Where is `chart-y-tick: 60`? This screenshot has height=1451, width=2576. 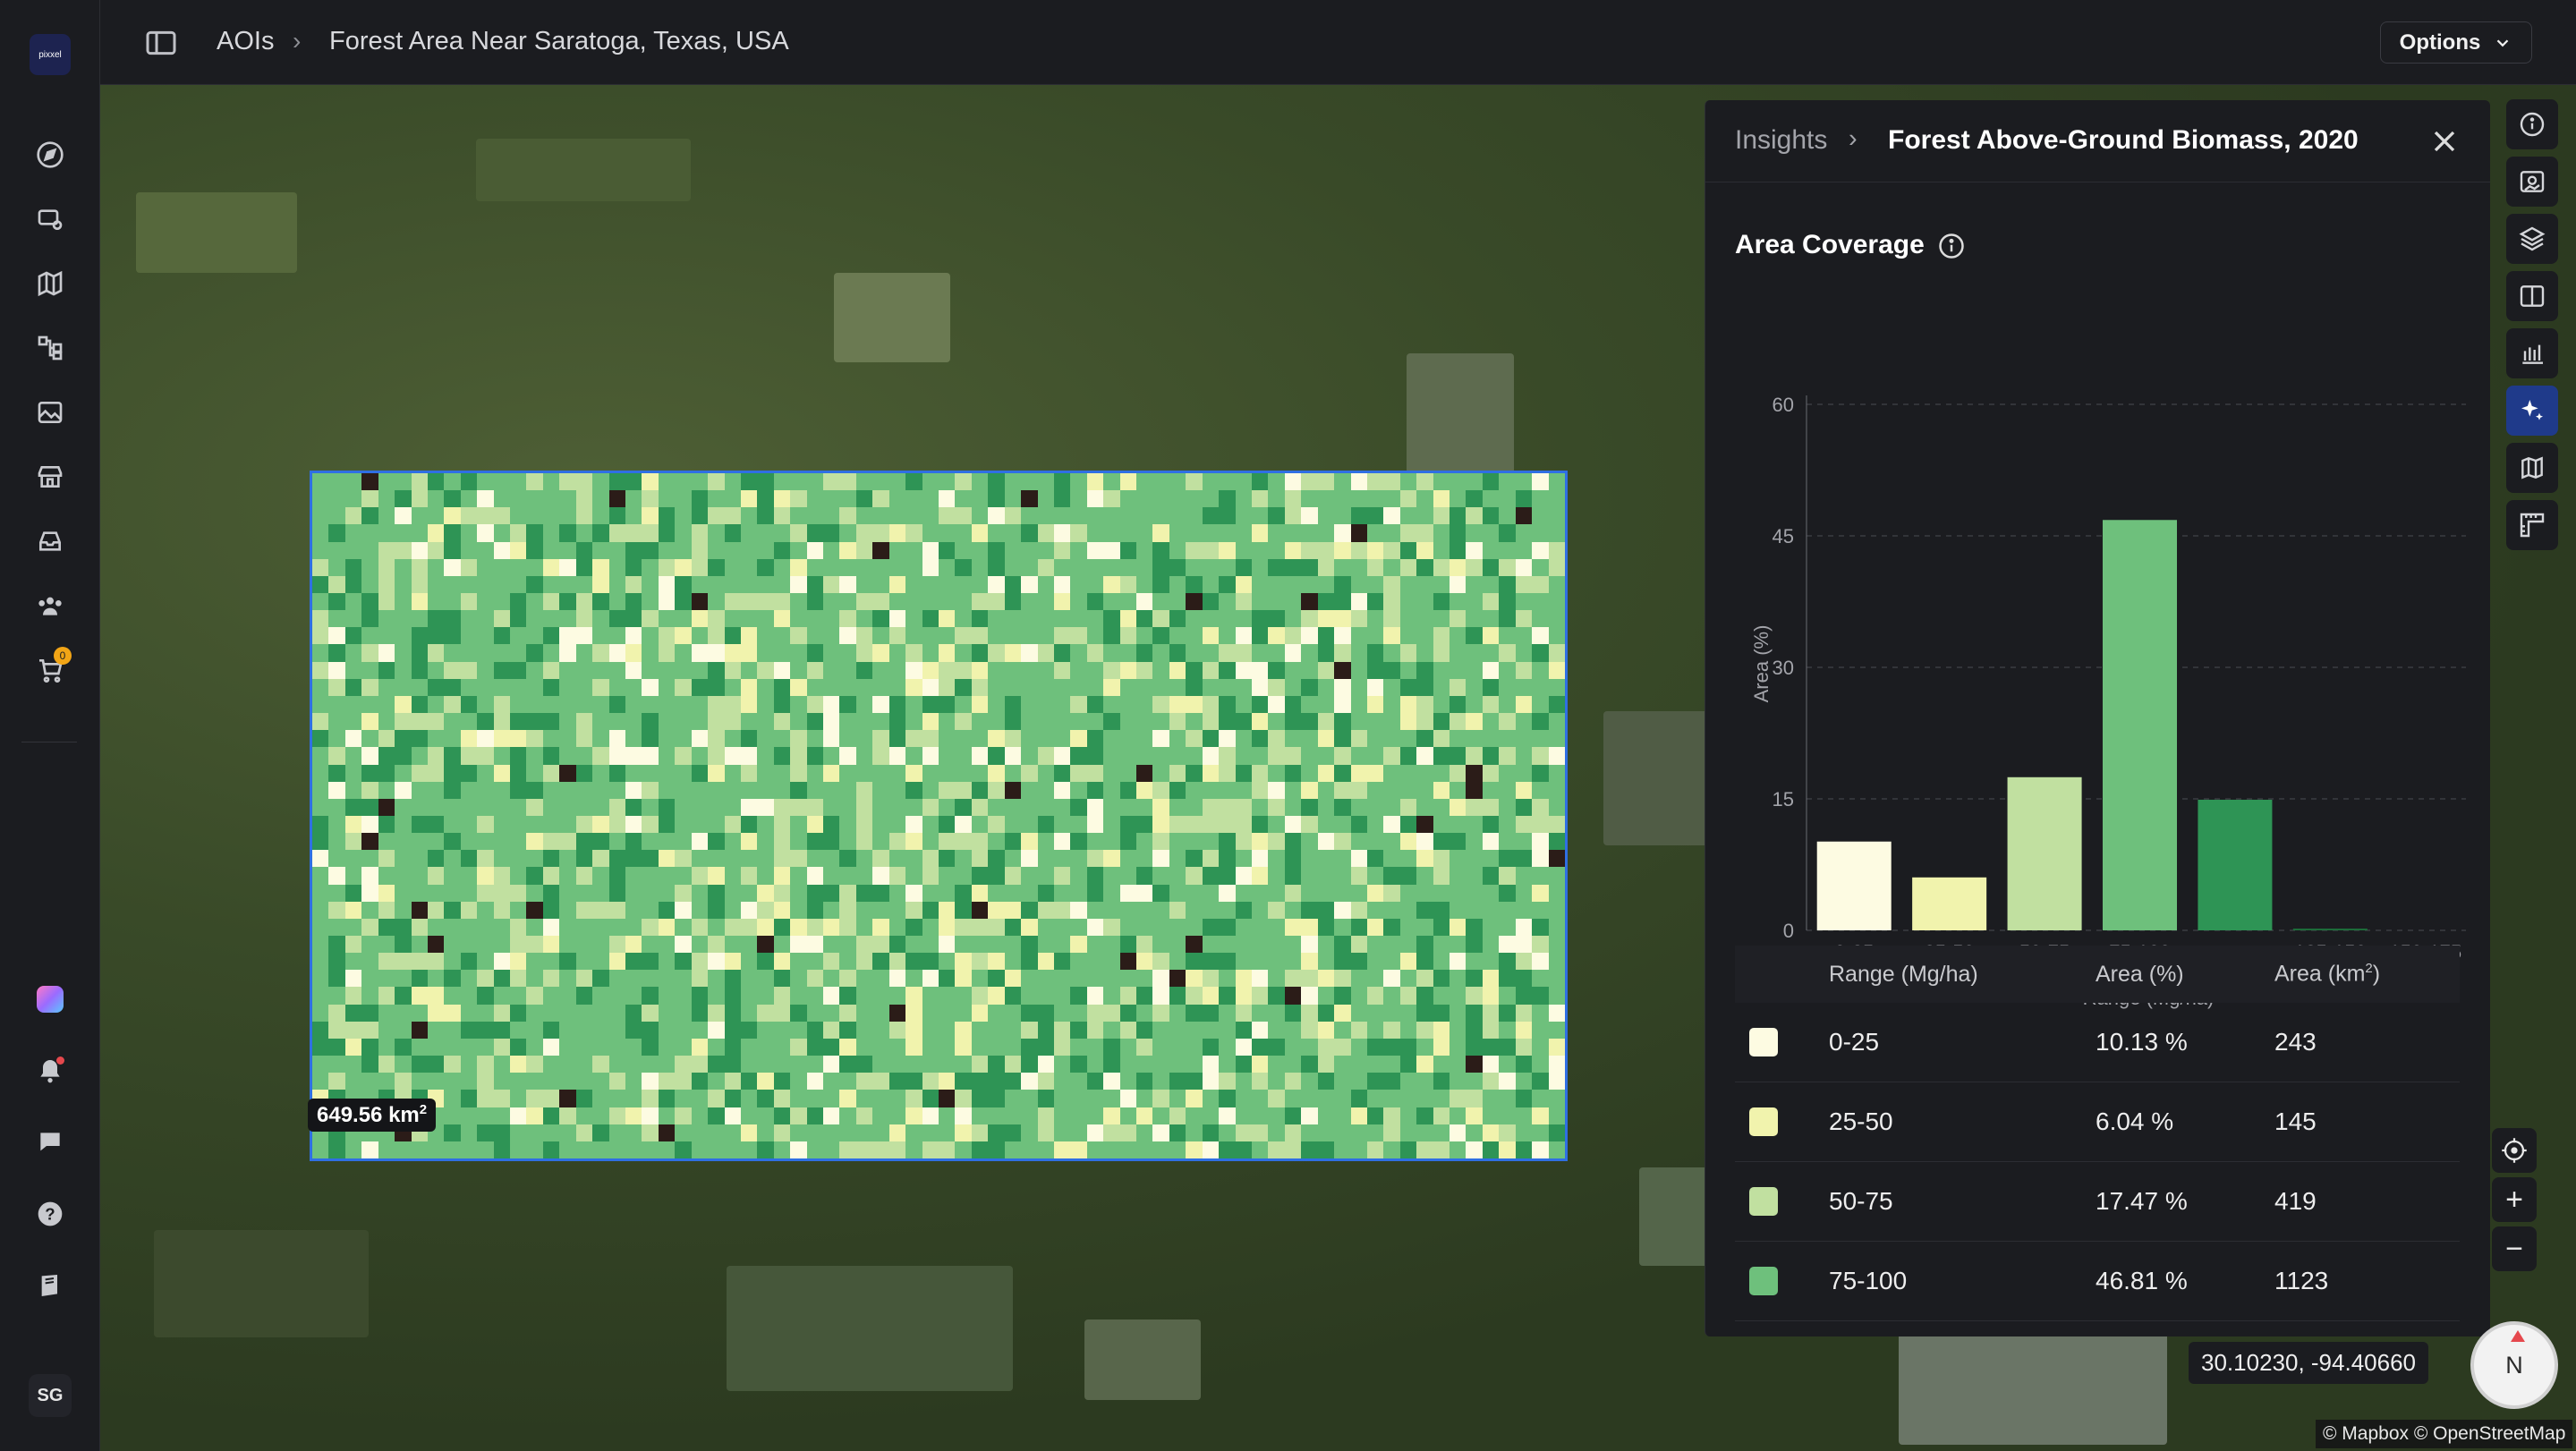
chart-y-tick: 60 is located at coordinates (1783, 405).